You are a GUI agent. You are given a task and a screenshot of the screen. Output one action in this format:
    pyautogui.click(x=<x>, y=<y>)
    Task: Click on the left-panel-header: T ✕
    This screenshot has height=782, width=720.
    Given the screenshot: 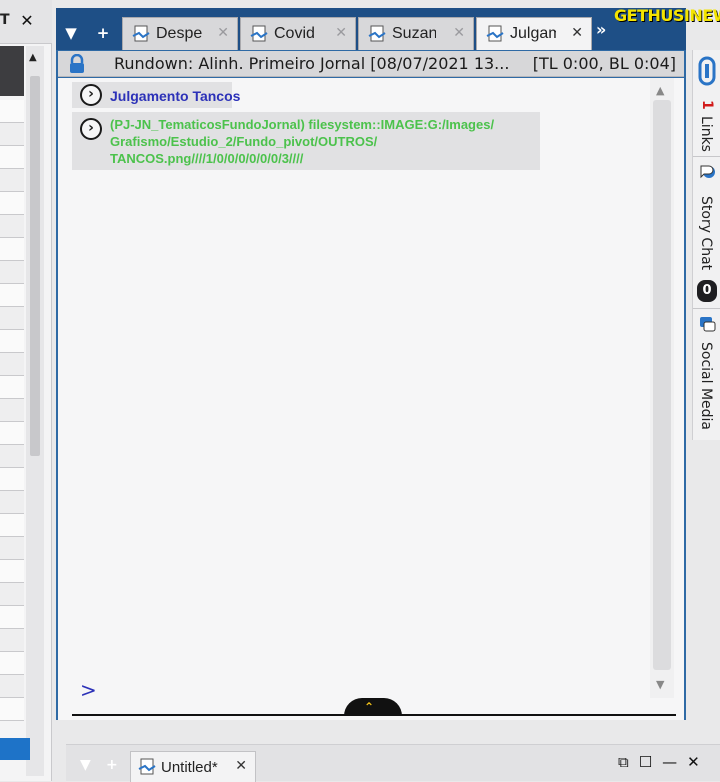 What is the action you would take?
    pyautogui.click(x=26, y=22)
    